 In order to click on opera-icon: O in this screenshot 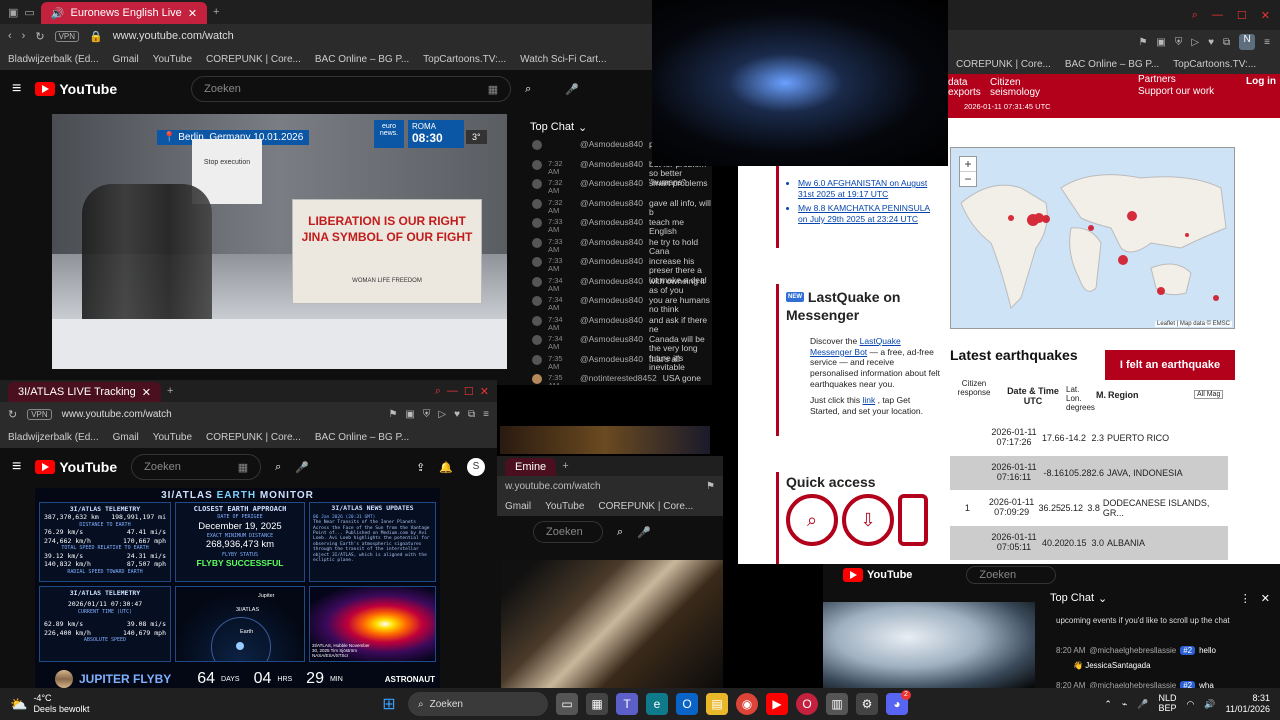, I will do `click(807, 704)`.